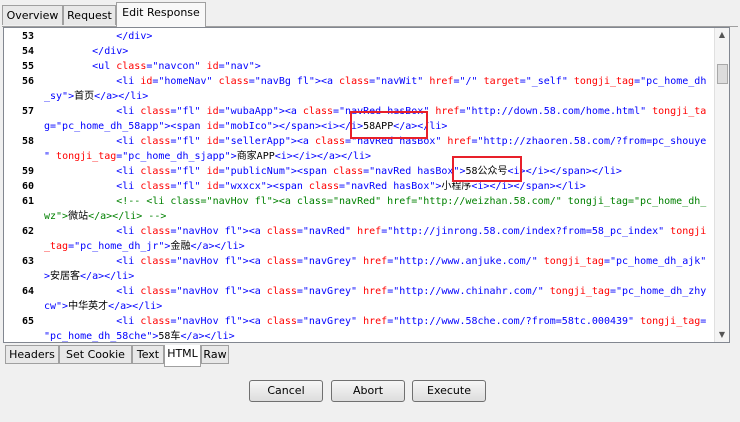  What do you see at coordinates (27, 321) in the screenshot?
I see `line-number: 65` at bounding box center [27, 321].